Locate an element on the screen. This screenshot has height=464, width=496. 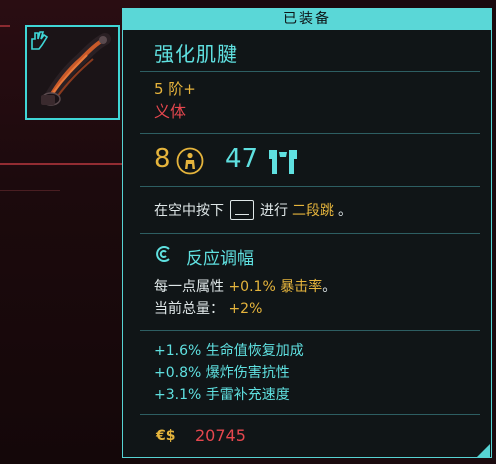
stat-bonus: +0.8% 爆炸伤害抗性 is located at coordinates (222, 373).